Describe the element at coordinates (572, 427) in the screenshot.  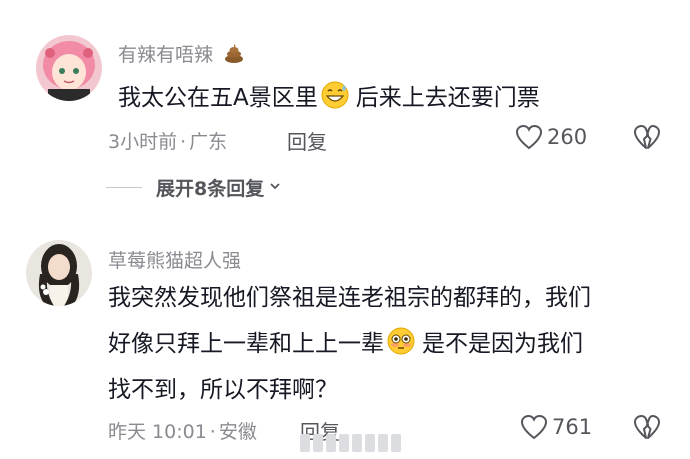
I see `like-count: 761` at that location.